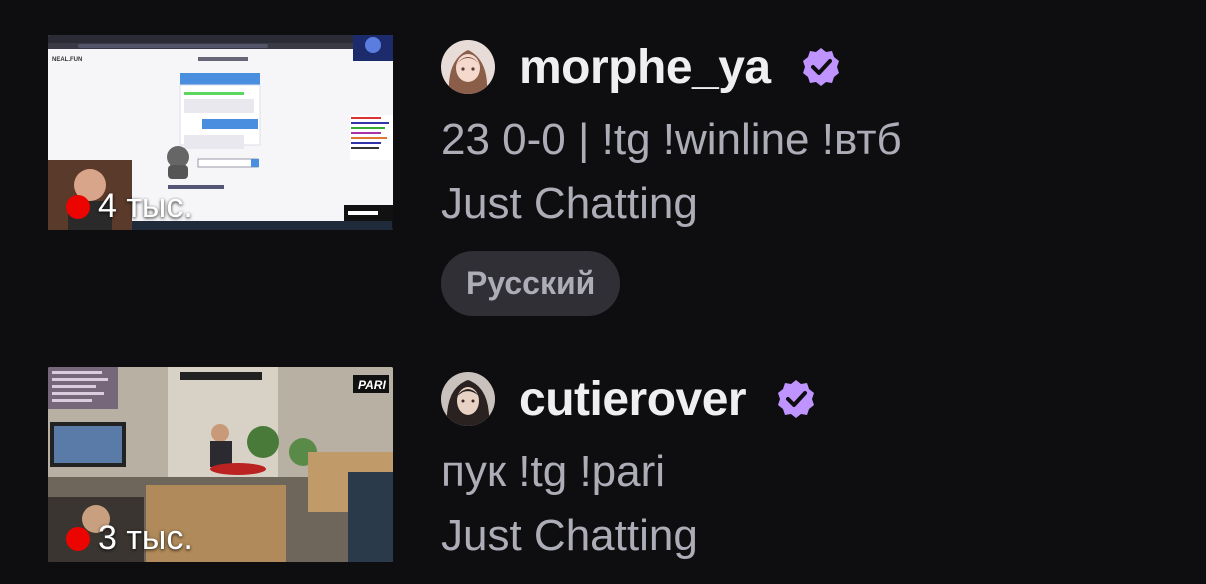 Image resolution: width=1206 pixels, height=584 pixels. I want to click on stream-title: 23 0-0 | !tg !winline !втб, so click(671, 140).